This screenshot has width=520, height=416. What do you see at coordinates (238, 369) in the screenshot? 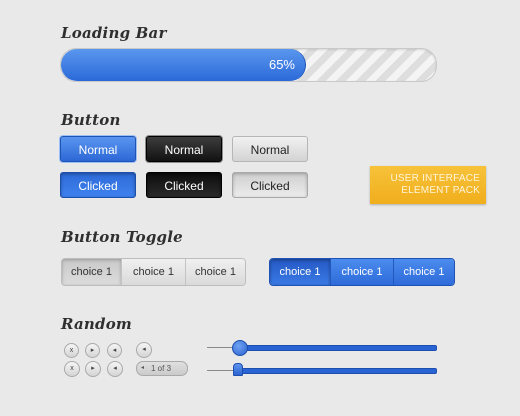
I see `slider-2-handle` at bounding box center [238, 369].